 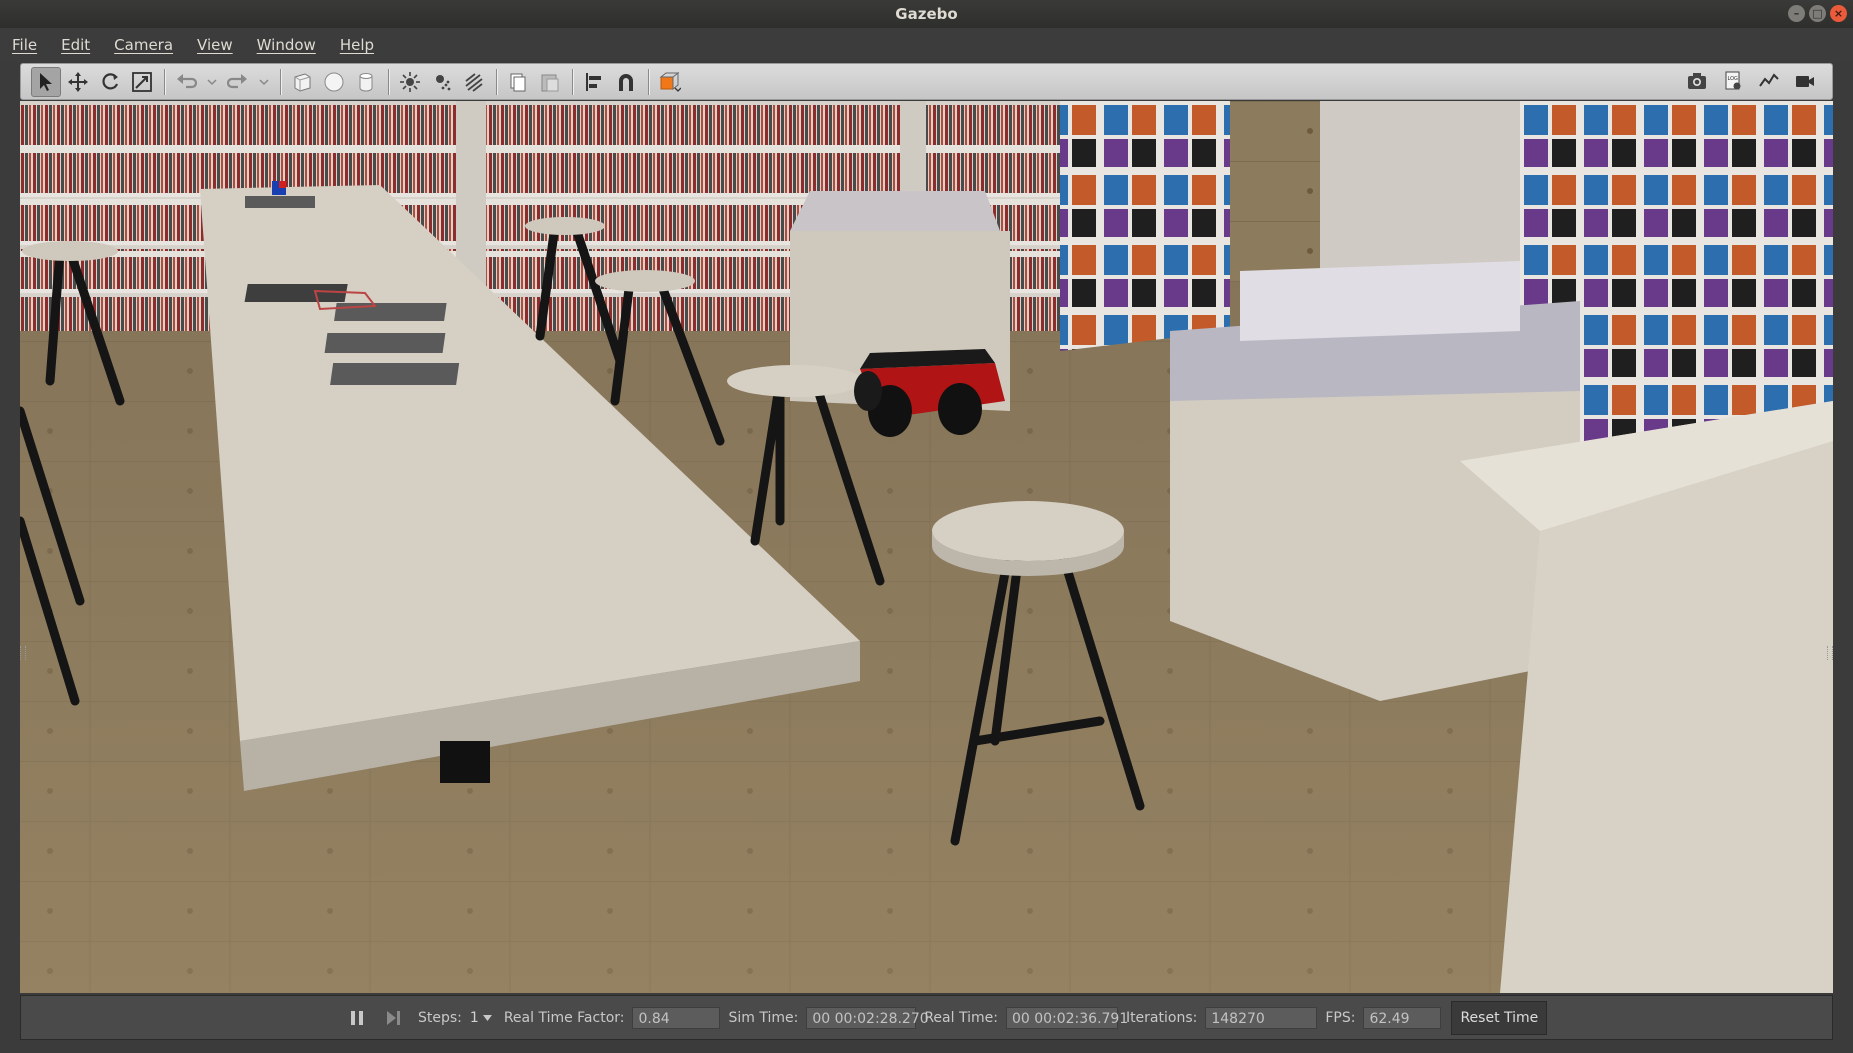 I want to click on copy-button, so click(x=518, y=82).